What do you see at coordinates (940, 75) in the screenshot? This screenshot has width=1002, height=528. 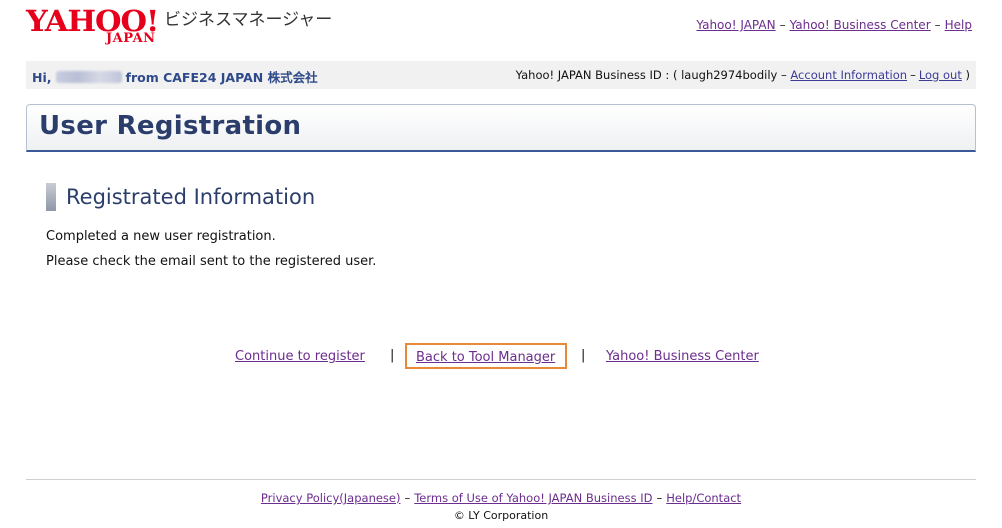 I see `logout-link: Log out` at bounding box center [940, 75].